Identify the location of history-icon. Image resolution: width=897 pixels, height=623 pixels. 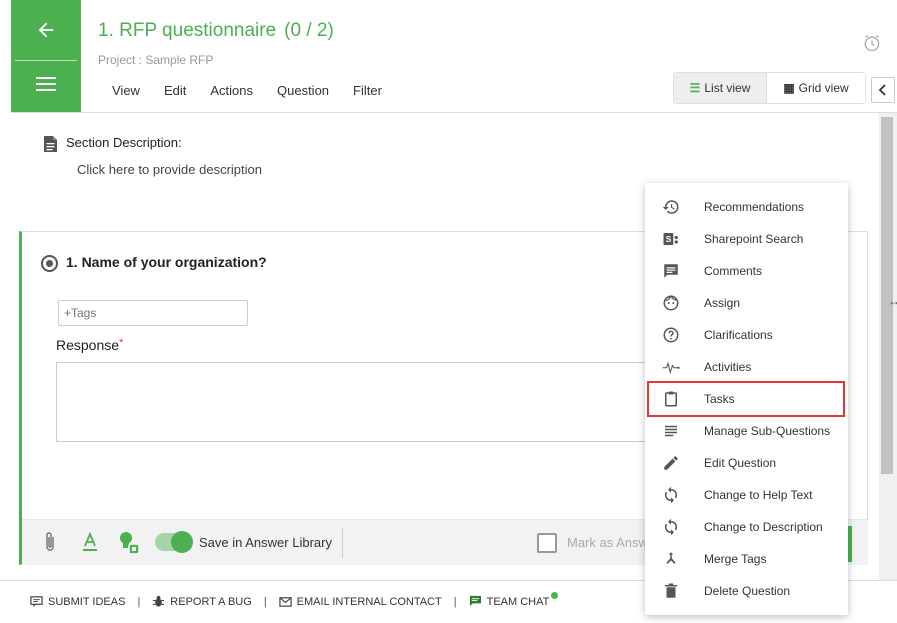
(670, 207).